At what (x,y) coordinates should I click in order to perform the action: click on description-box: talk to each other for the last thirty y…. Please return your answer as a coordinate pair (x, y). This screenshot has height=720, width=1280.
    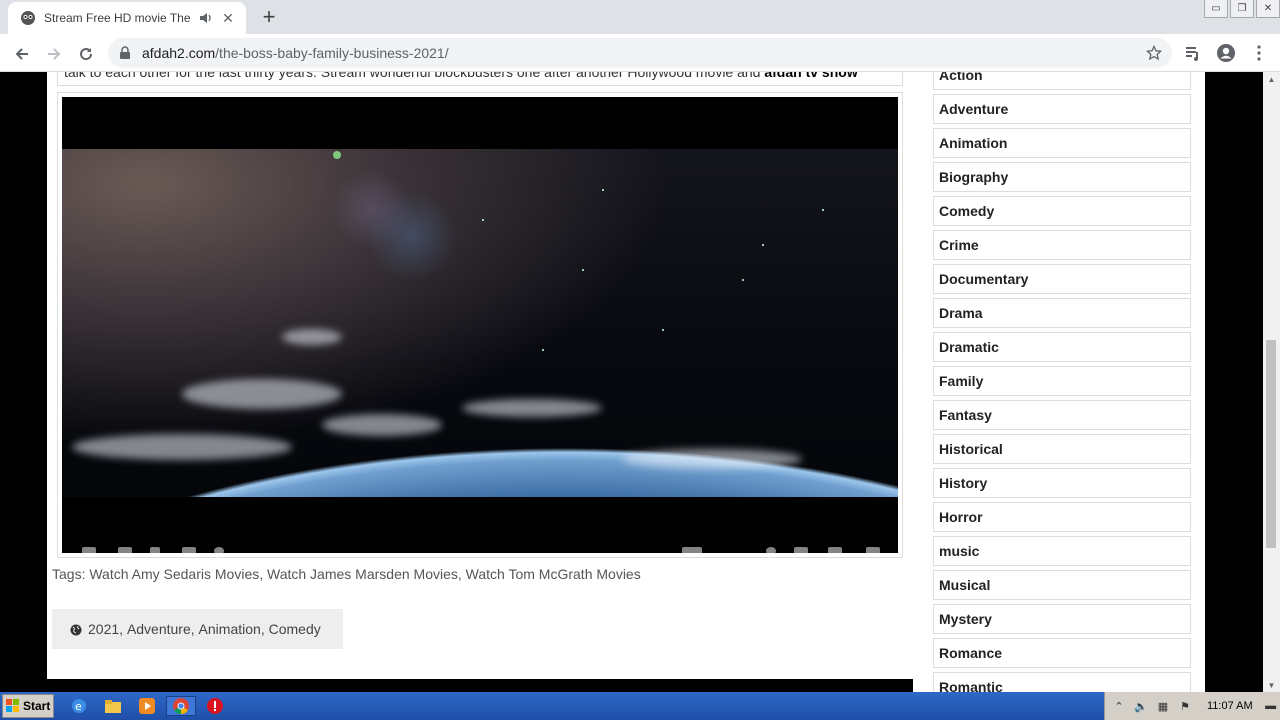
    Looking at the image, I should click on (480, 79).